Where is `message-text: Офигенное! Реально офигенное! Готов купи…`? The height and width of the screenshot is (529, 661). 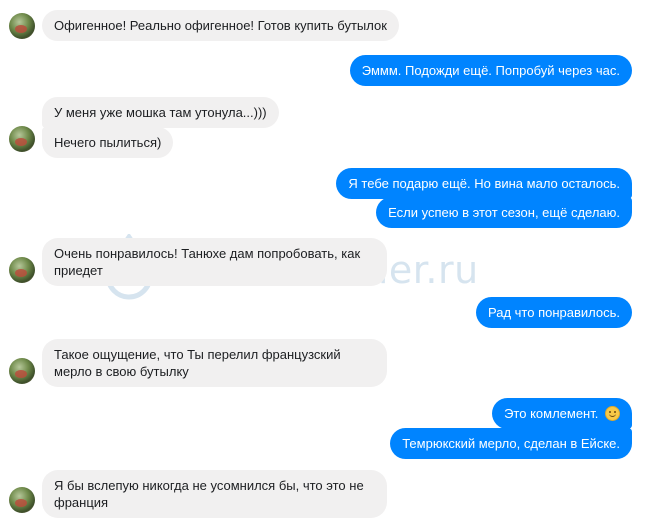 message-text: Офигенное! Реально офигенное! Готов купи… is located at coordinates (220, 25).